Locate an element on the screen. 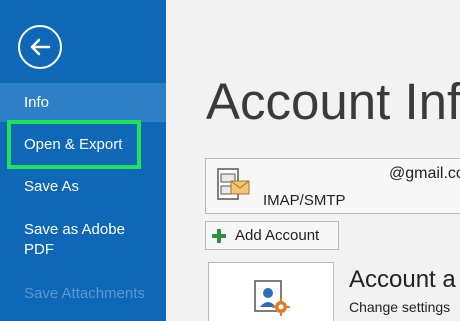 Image resolution: width=460 pixels, height=321 pixels. back-button is located at coordinates (40, 47).